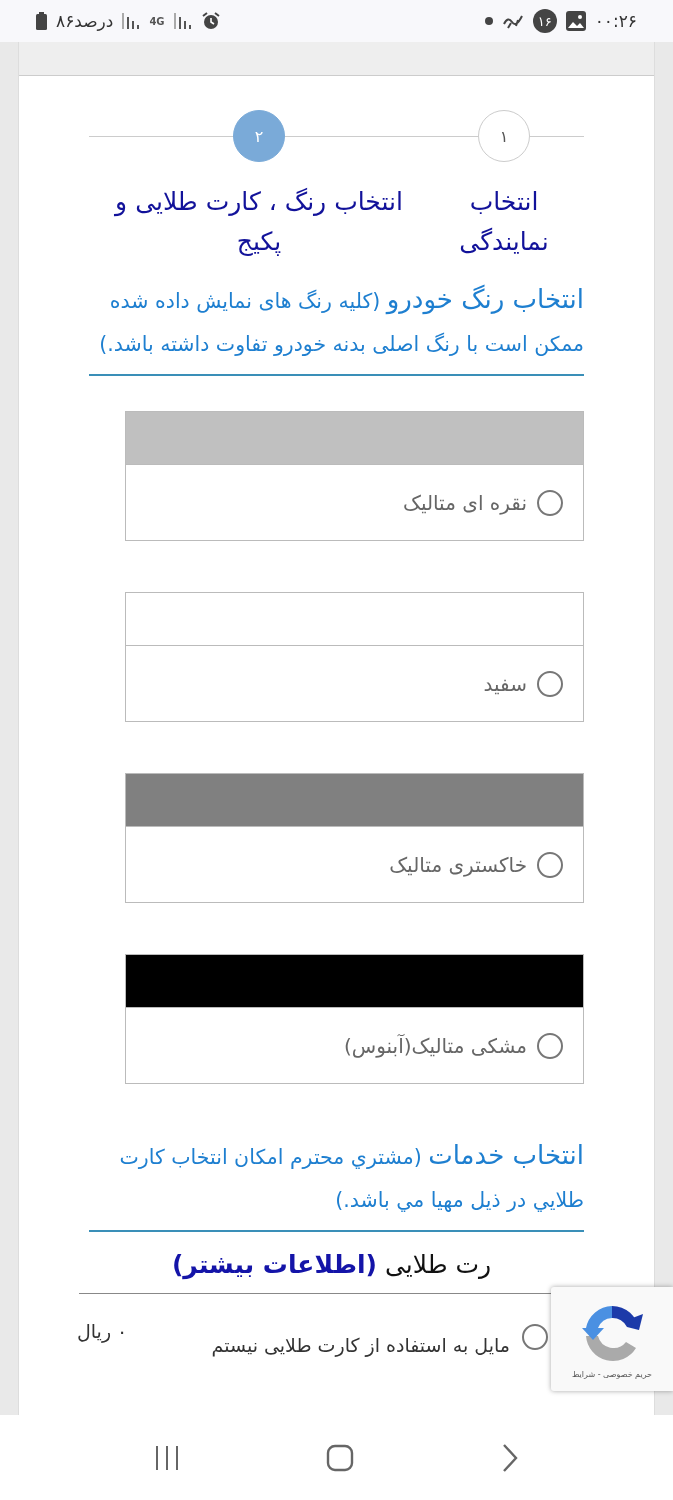  What do you see at coordinates (274, 1264) in the screenshot?
I see `more-info-link: (اطلاعات بیشتر)` at bounding box center [274, 1264].